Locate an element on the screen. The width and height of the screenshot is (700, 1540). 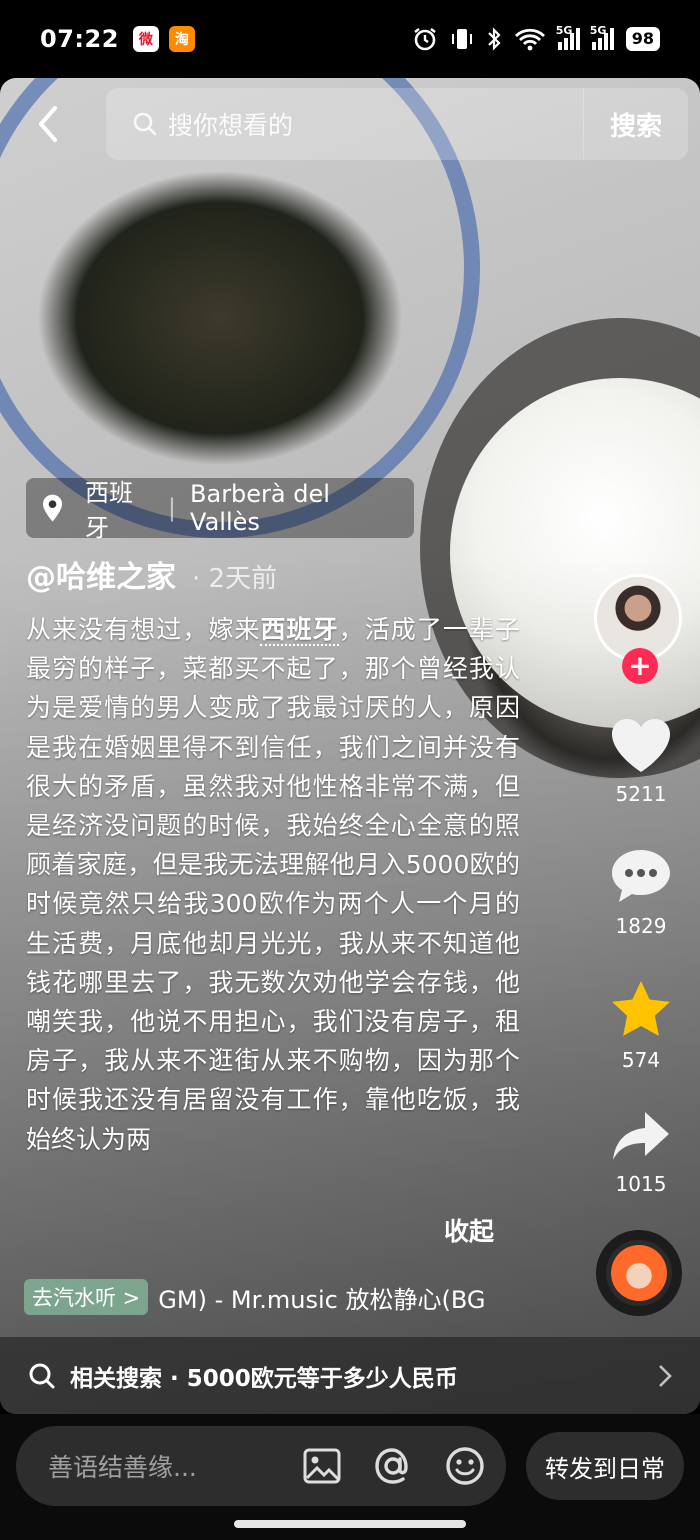
comment-bubble-icon is located at coordinates (641, 876).